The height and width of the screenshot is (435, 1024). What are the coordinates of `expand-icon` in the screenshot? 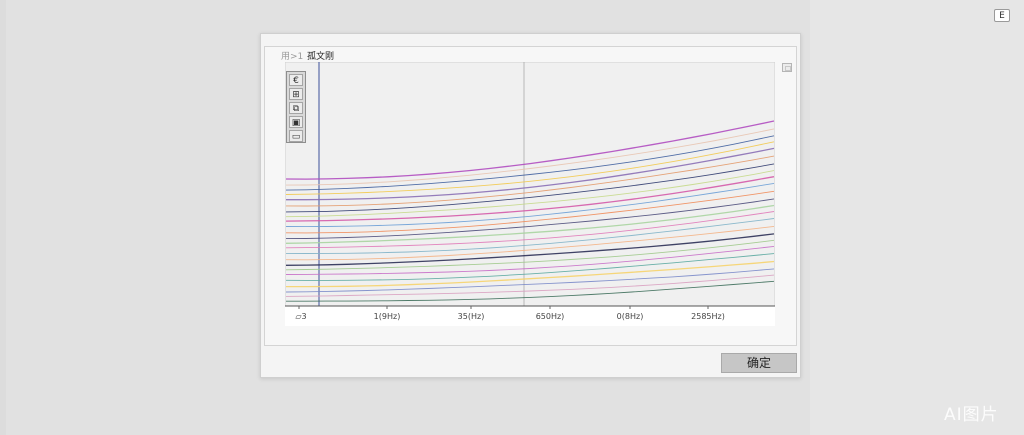 It's located at (787, 67).